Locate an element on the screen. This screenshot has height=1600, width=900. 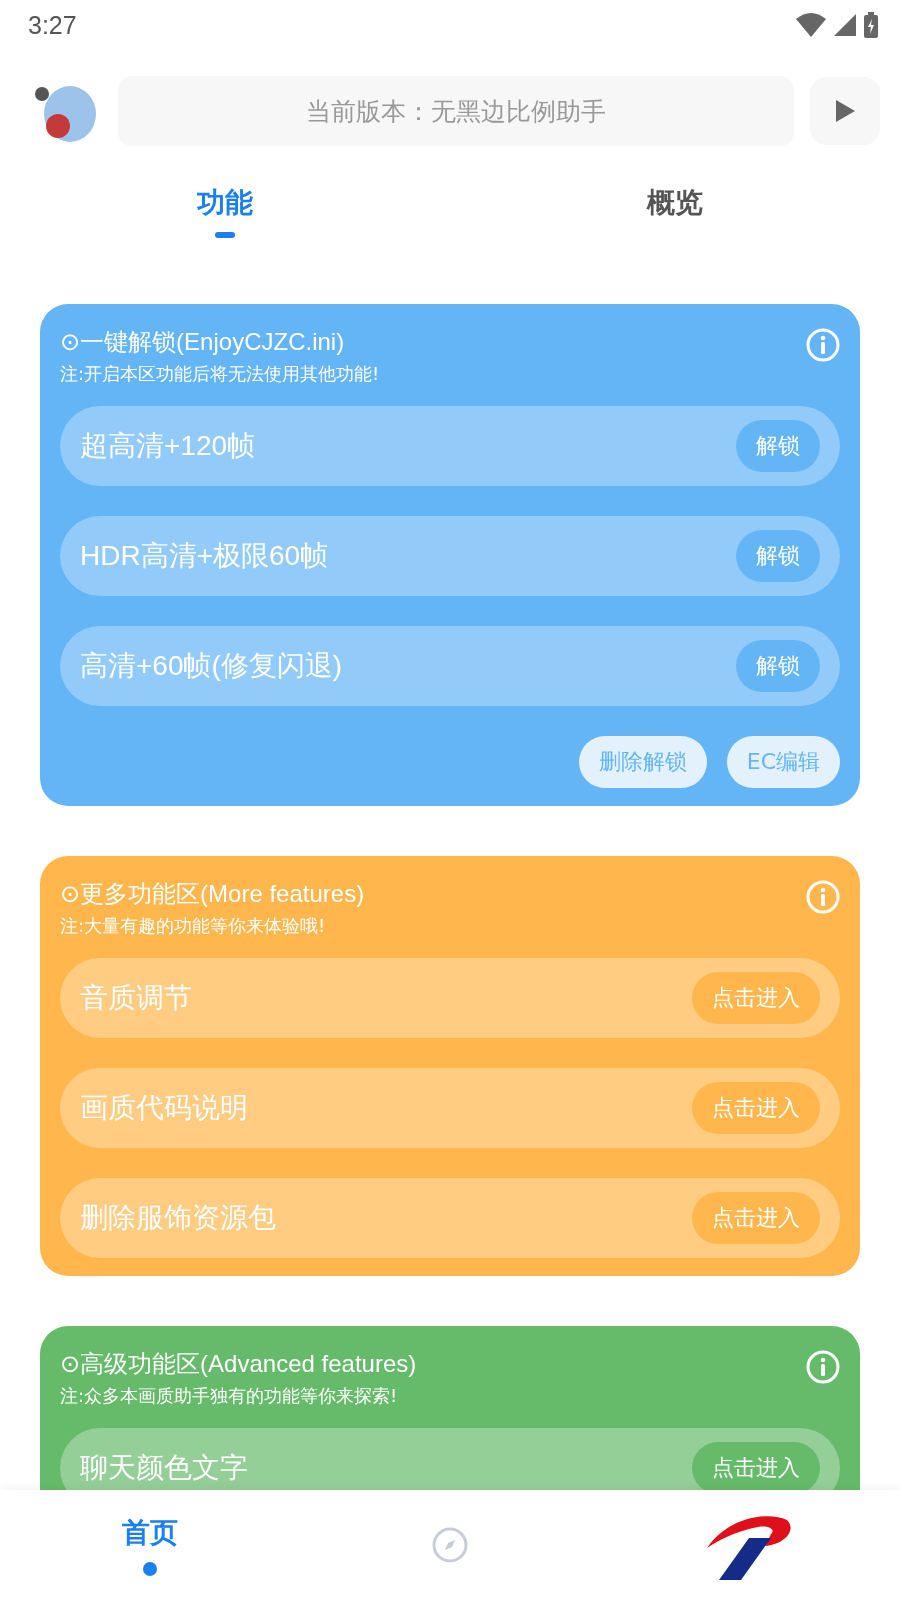
feature-label: 聊天颜色文字 is located at coordinates (164, 1468).